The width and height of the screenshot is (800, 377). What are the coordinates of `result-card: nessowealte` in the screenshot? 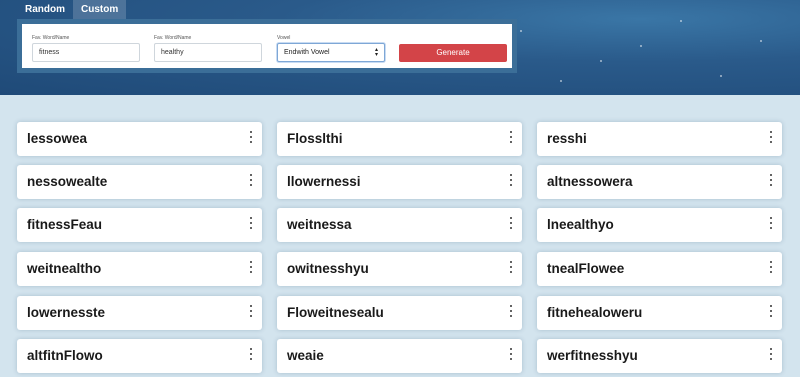 It's located at (139, 182).